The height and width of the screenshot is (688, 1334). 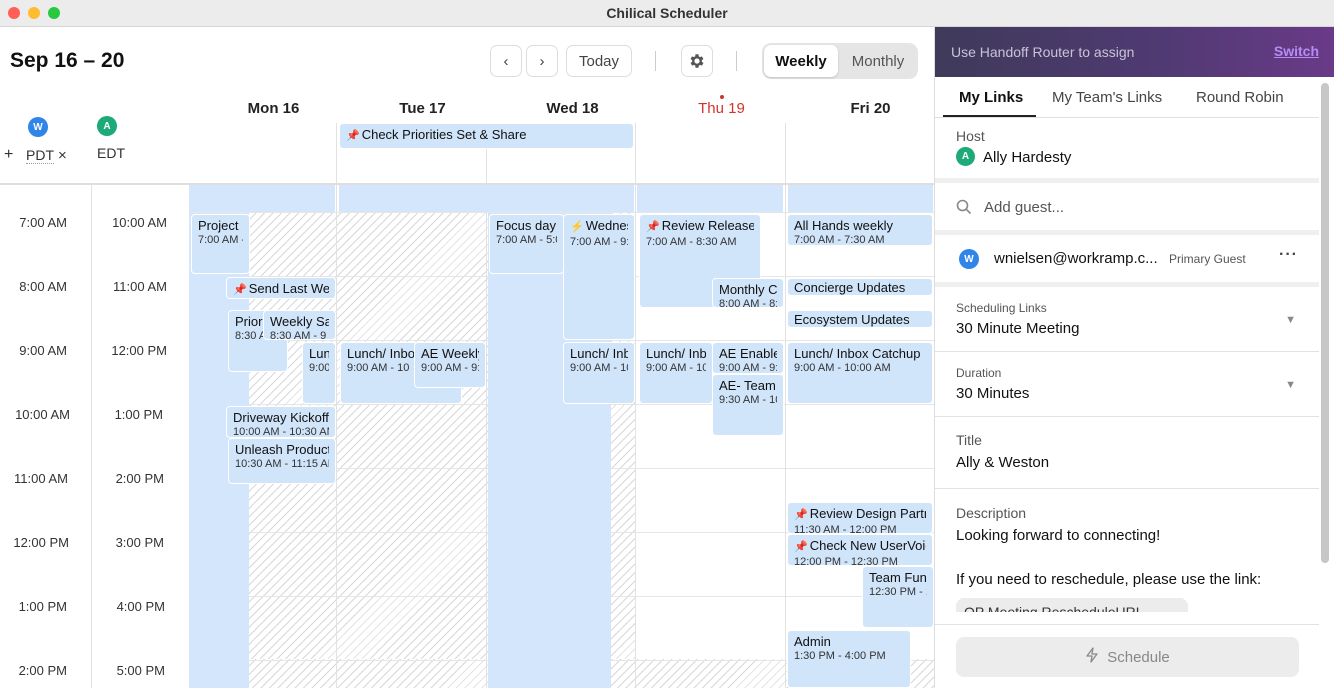 I want to click on weekly-view-button: Weekly, so click(x=801, y=61).